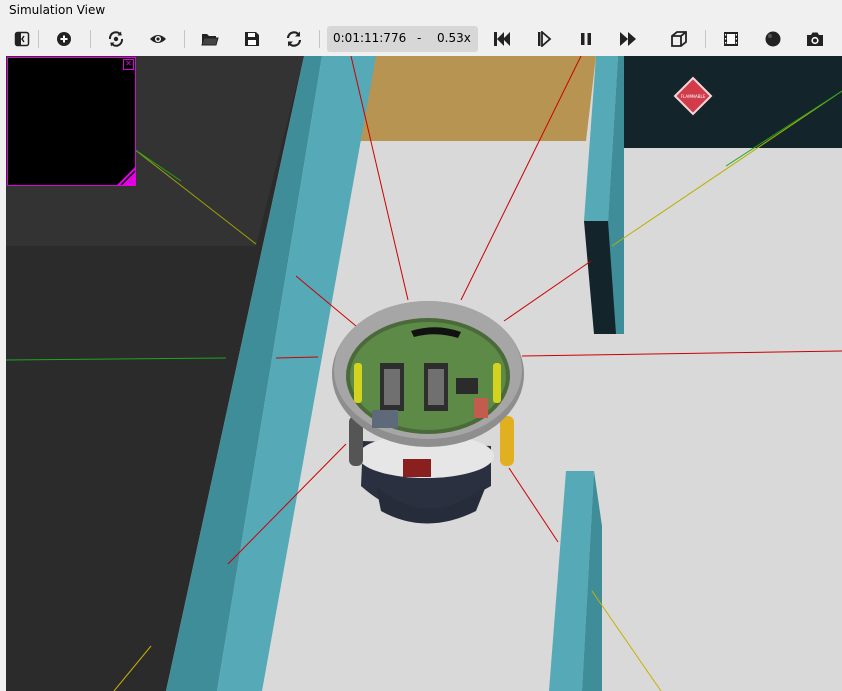 Image resolution: width=842 pixels, height=691 pixels. I want to click on close-overlay-icon: ✕, so click(128, 64).